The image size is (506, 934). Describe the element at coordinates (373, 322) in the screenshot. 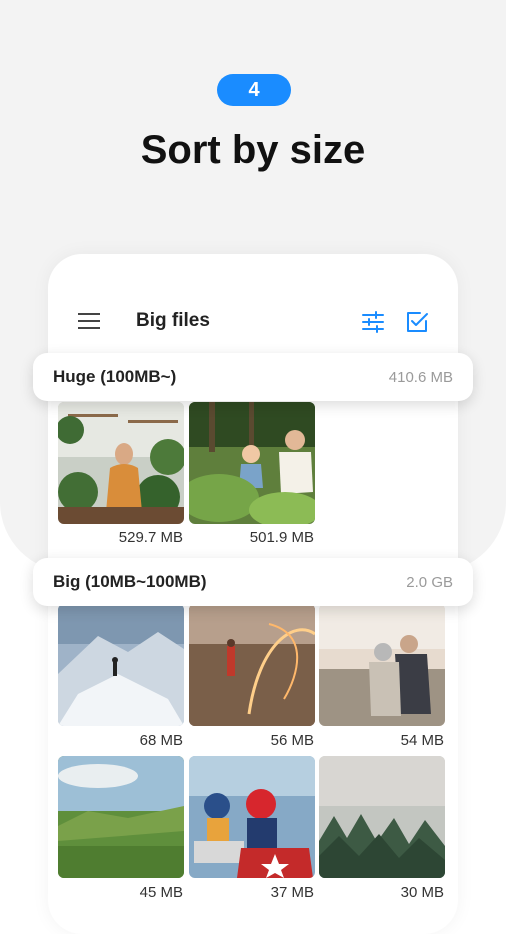

I see `filter-sliders-icon` at that location.